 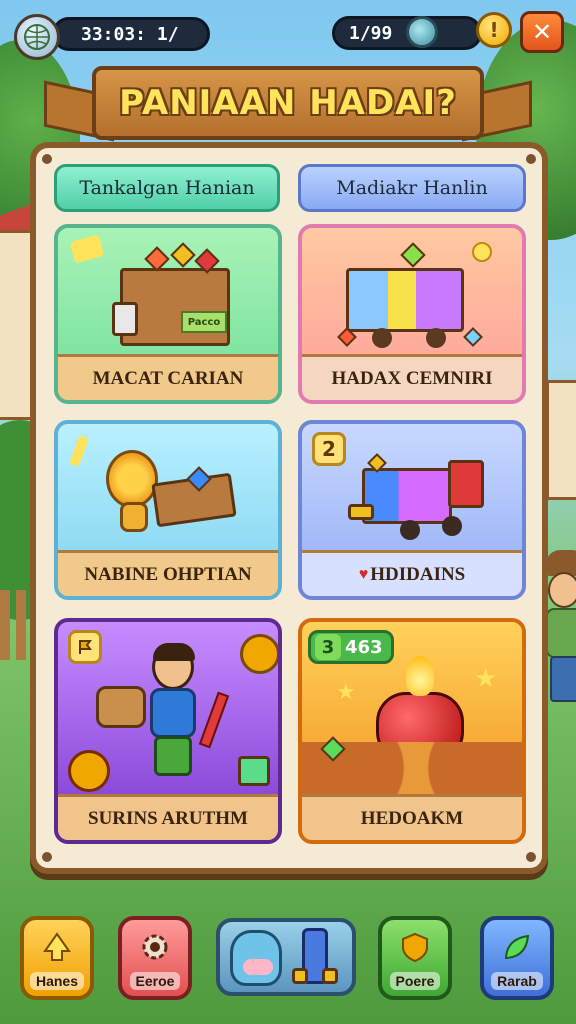 I want to click on score-chip-value: 463, so click(x=364, y=647).